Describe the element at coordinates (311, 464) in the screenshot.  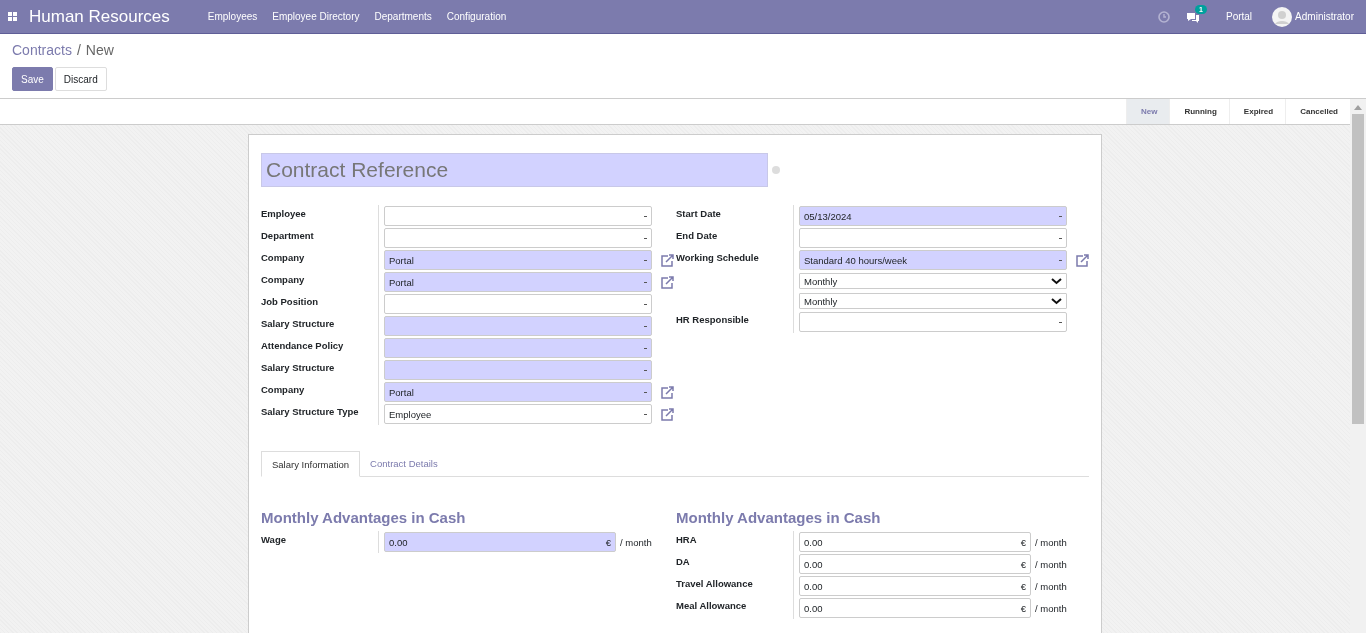
I see `tab: Salary Information` at that location.